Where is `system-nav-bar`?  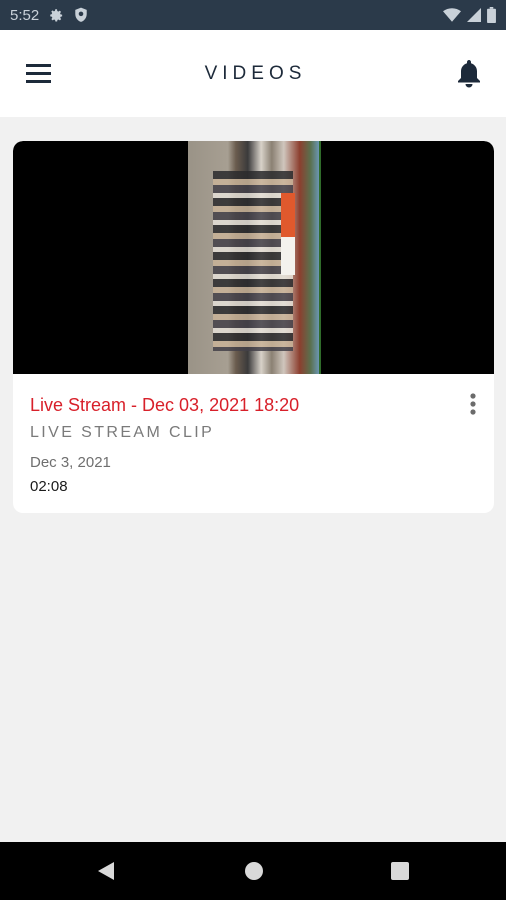
system-nav-bar is located at coordinates (253, 871).